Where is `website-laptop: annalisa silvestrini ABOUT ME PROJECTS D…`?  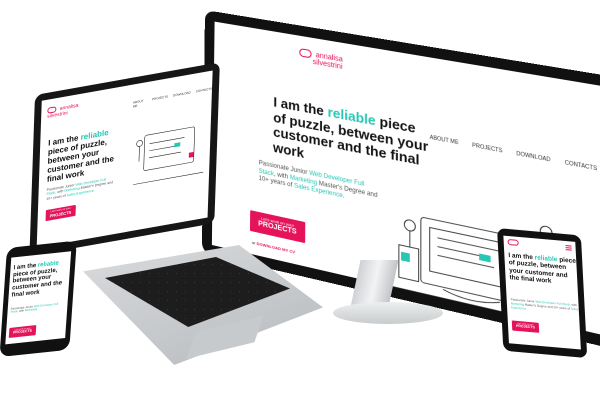 website-laptop: annalisa silvestrini ABOUT ME PROJECTS D… is located at coordinates (125, 158).